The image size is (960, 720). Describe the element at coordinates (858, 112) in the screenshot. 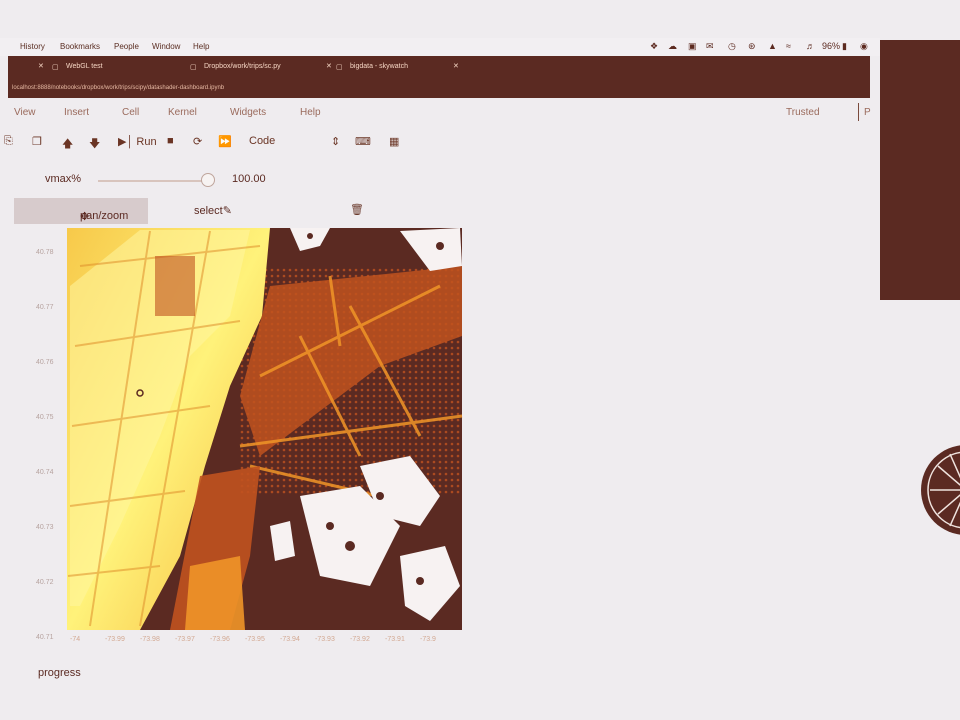

I see `kernel-divider` at that location.